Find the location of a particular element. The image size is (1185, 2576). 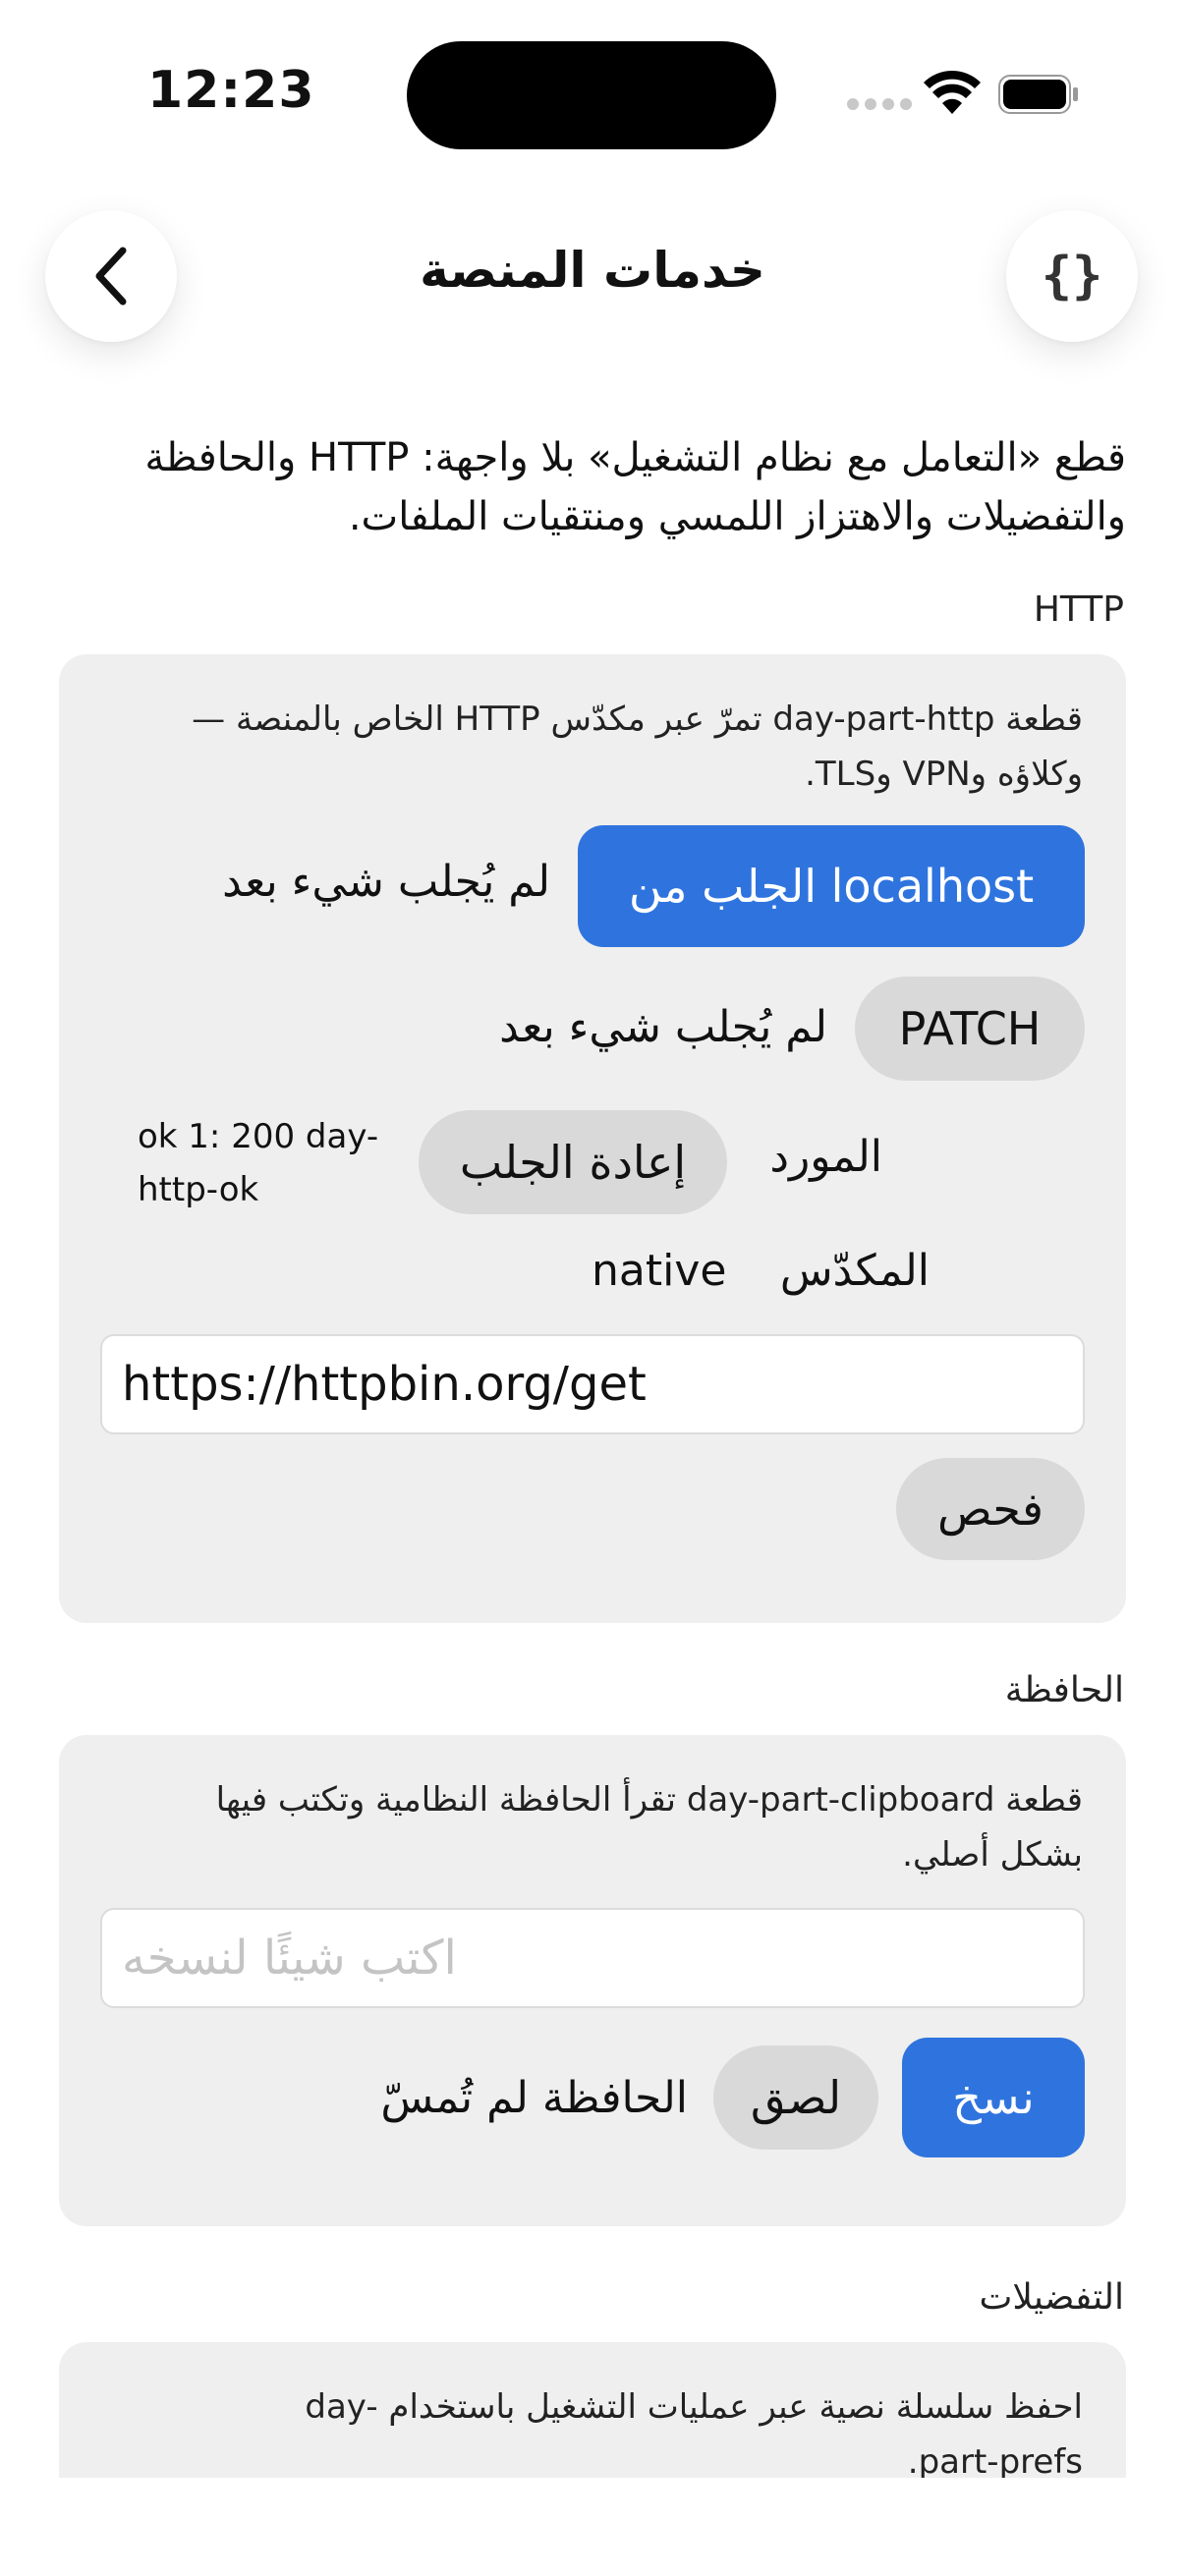

code-braces-icon: {} is located at coordinates (1072, 276).